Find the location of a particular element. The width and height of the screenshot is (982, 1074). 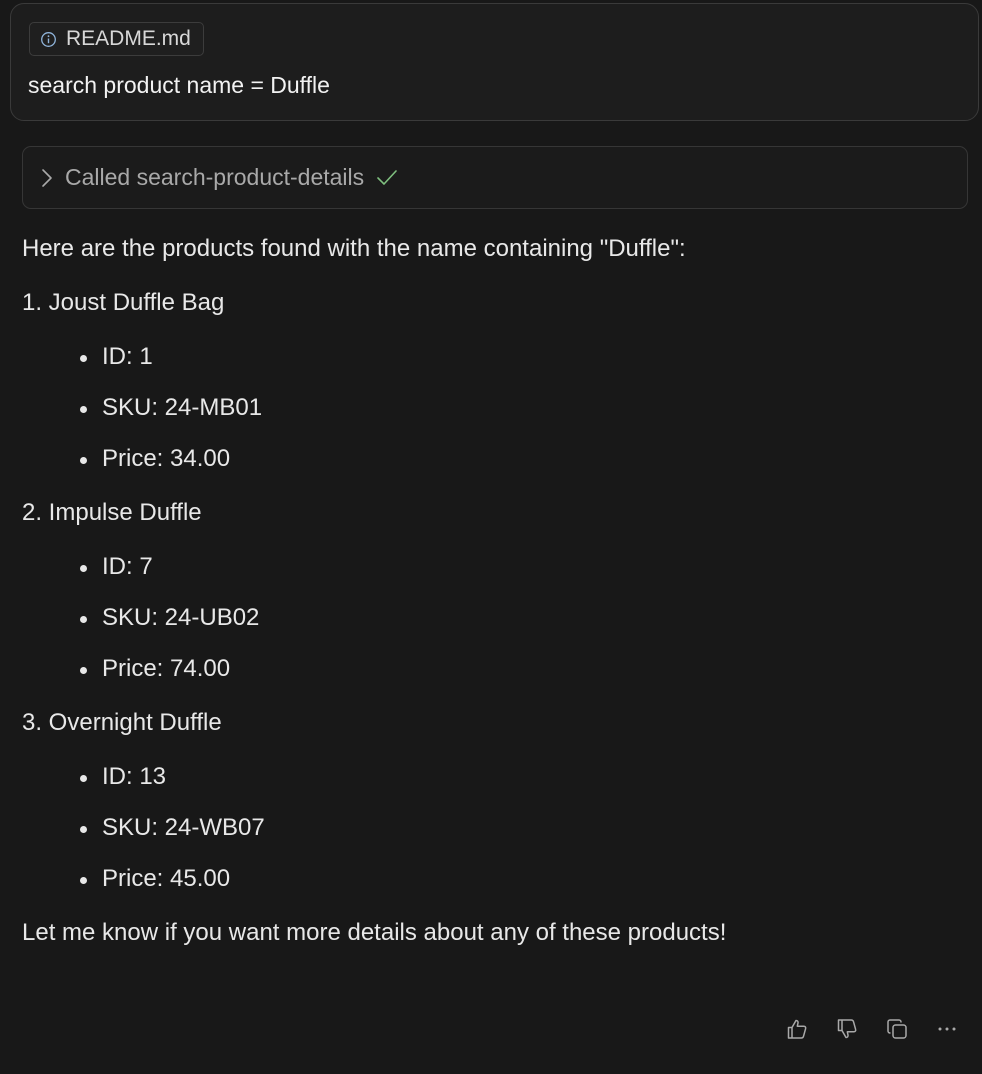

copy-icon is located at coordinates (897, 1031).